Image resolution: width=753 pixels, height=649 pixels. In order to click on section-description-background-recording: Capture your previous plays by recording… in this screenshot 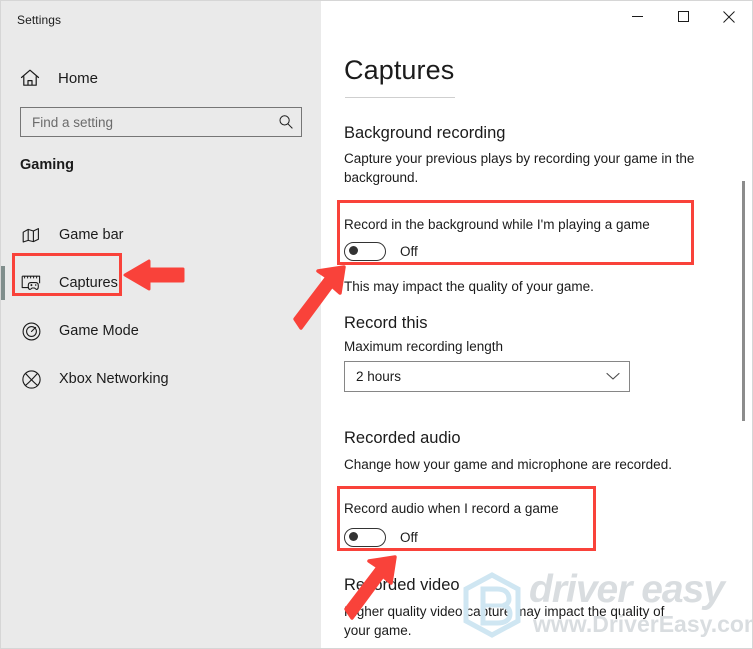, I will do `click(519, 168)`.